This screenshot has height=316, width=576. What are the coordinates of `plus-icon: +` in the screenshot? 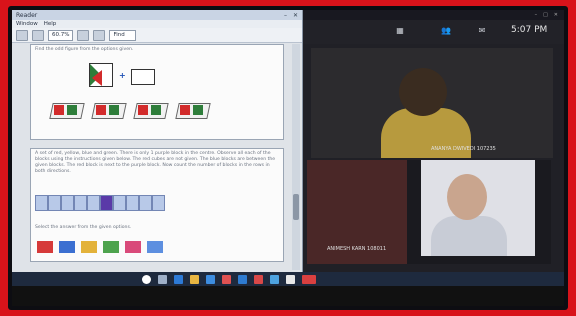 It's located at (122, 75).